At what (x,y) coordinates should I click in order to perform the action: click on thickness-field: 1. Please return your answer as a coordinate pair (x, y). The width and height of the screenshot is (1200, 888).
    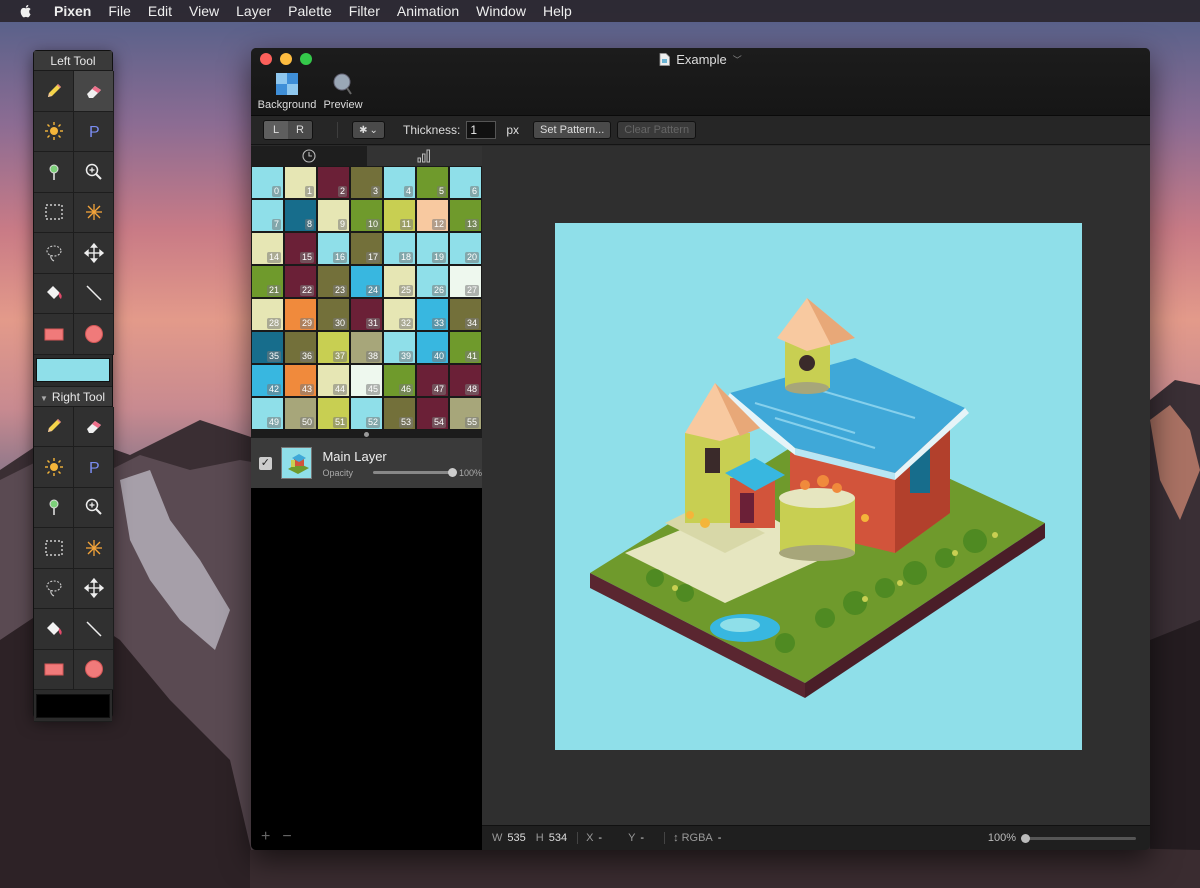
    Looking at the image, I should click on (481, 130).